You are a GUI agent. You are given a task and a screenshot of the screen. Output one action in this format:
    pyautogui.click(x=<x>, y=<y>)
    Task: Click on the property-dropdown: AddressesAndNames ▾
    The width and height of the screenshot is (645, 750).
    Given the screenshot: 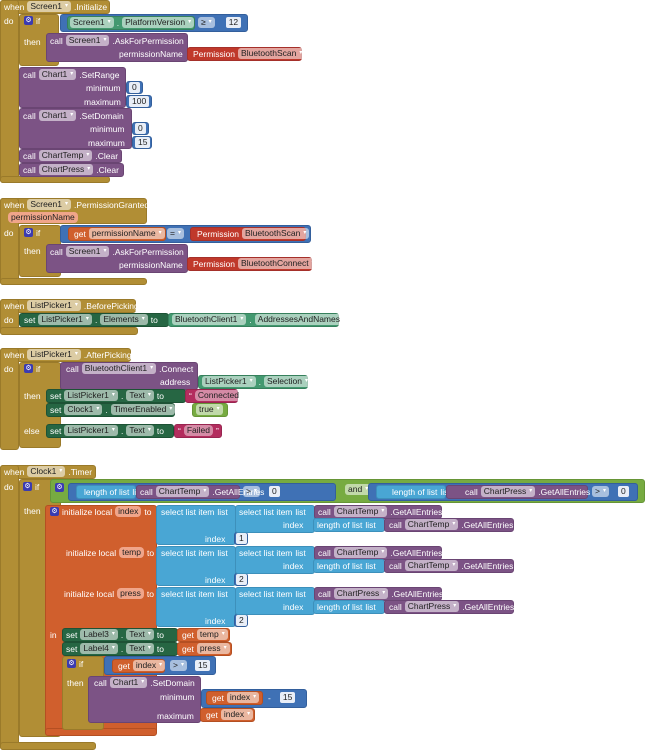 What is the action you would take?
    pyautogui.click(x=302, y=319)
    